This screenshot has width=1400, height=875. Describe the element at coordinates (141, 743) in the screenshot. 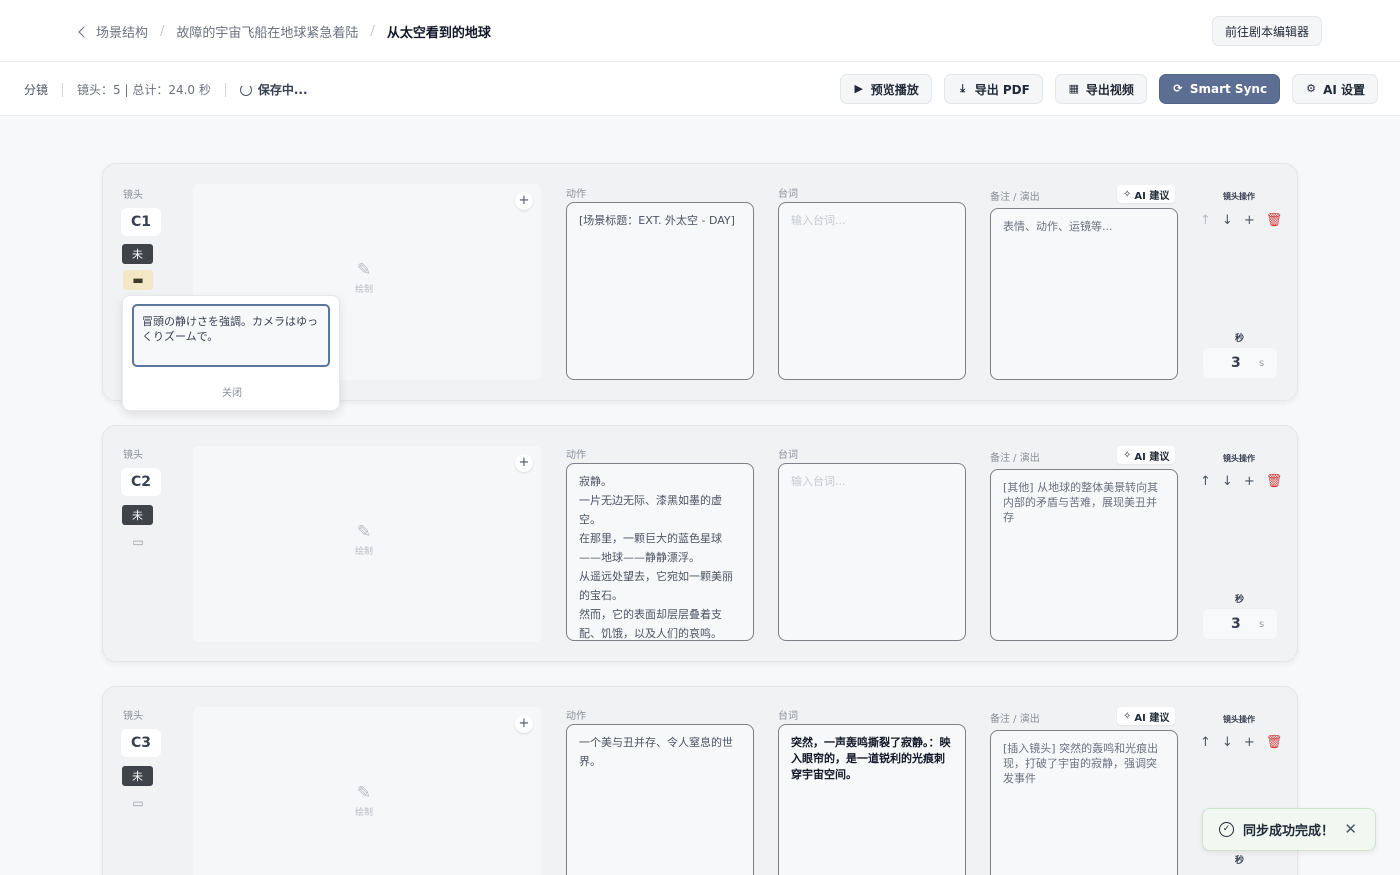

I see `shot-number: C3` at that location.